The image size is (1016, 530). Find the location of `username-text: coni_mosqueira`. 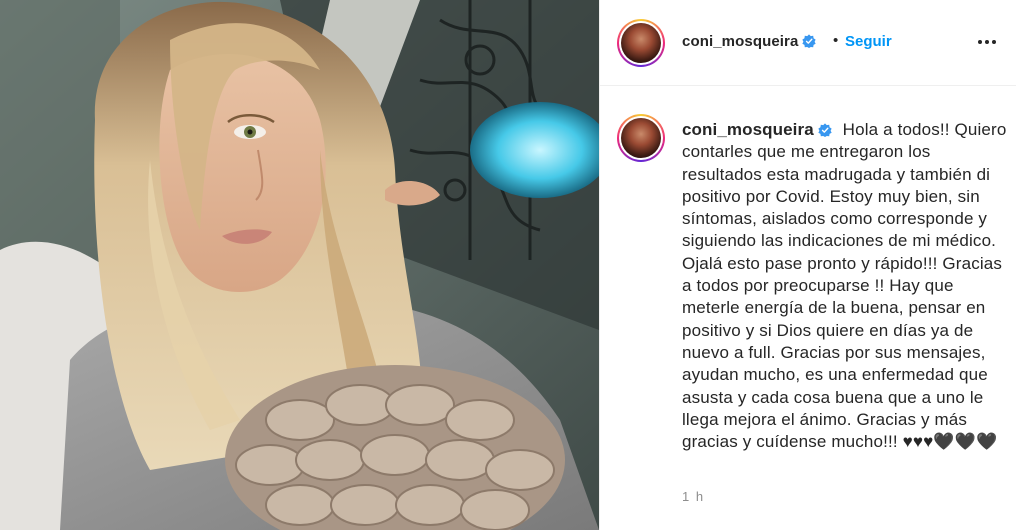

username-text: coni_mosqueira is located at coordinates (740, 41).